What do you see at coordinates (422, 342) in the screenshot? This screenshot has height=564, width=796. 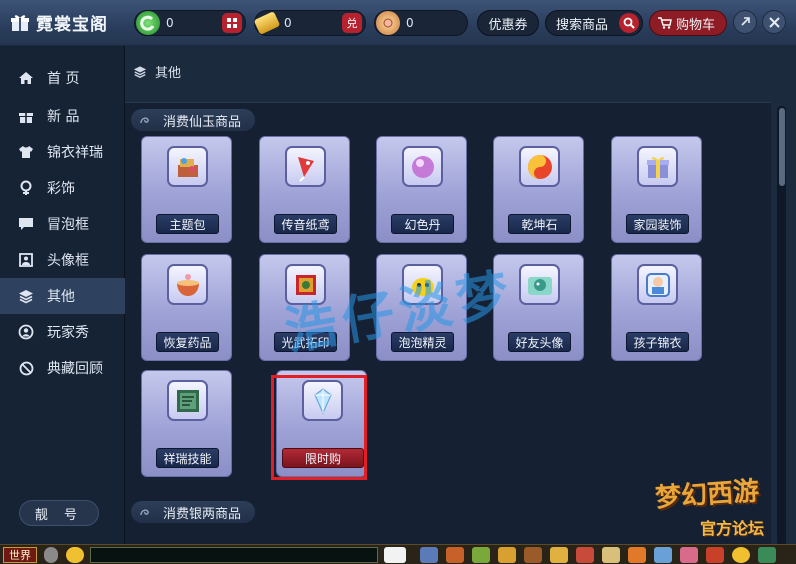 I see `product-label: 泡泡精灵` at bounding box center [422, 342].